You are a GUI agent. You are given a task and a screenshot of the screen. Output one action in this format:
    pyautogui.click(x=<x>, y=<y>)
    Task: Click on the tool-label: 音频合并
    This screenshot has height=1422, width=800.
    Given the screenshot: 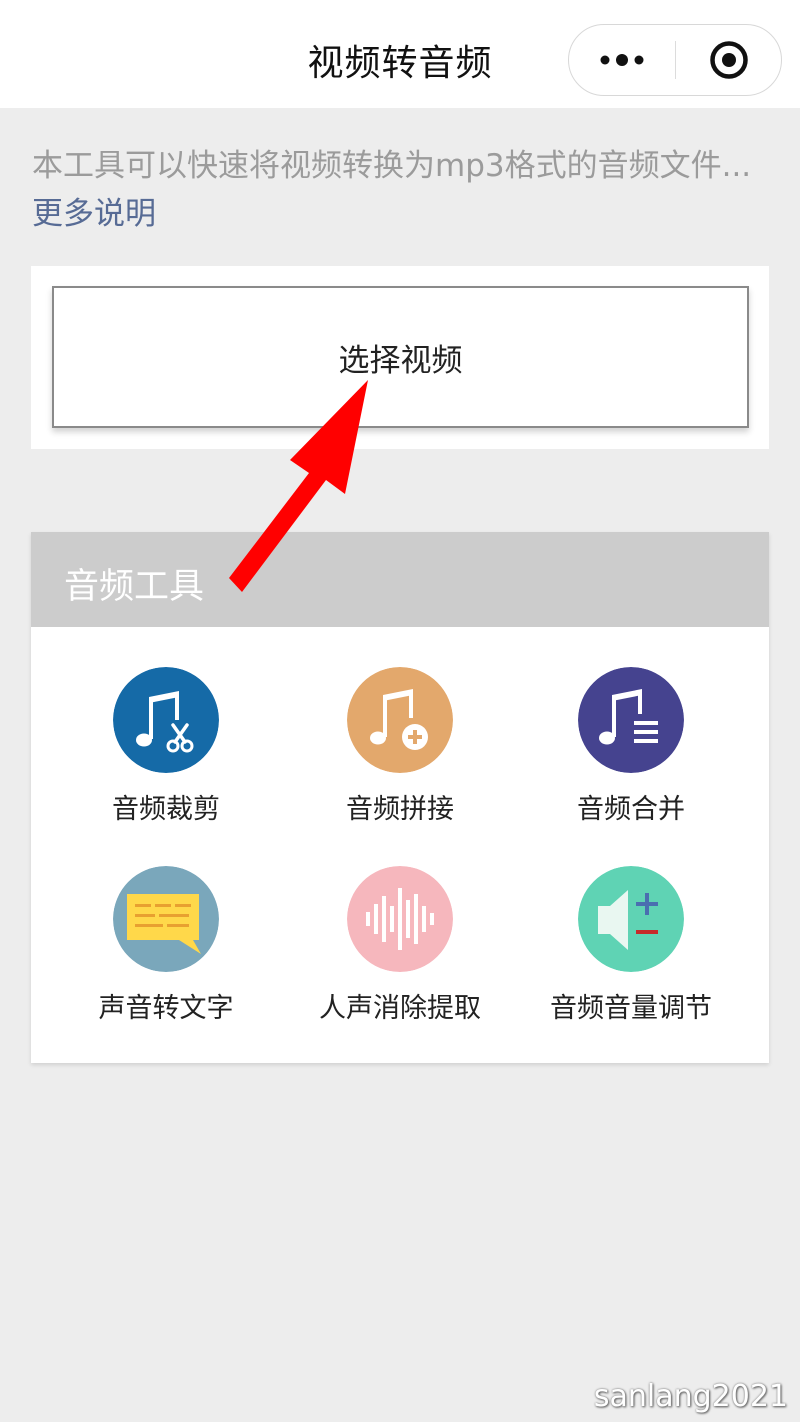 What is the action you would take?
    pyautogui.click(x=631, y=809)
    